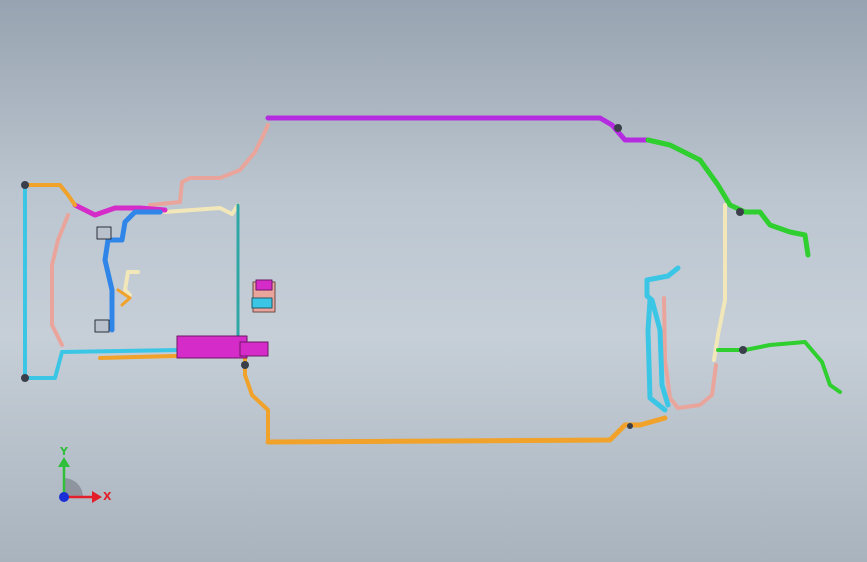  Describe the element at coordinates (137, 357) in the screenshot. I see `pipe-left-bottom-orange` at that location.